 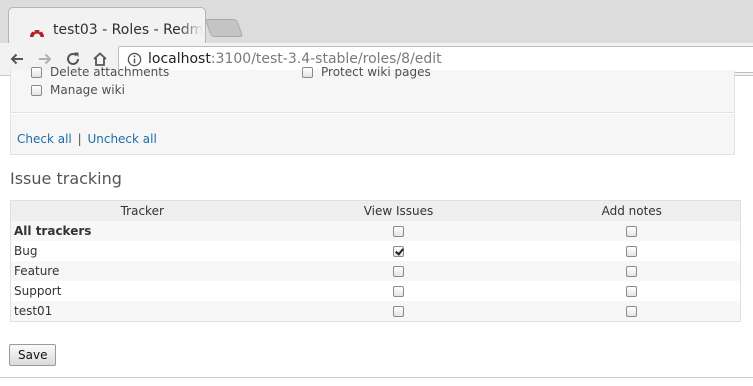 I want to click on table-row: test01, so click(x=375, y=311).